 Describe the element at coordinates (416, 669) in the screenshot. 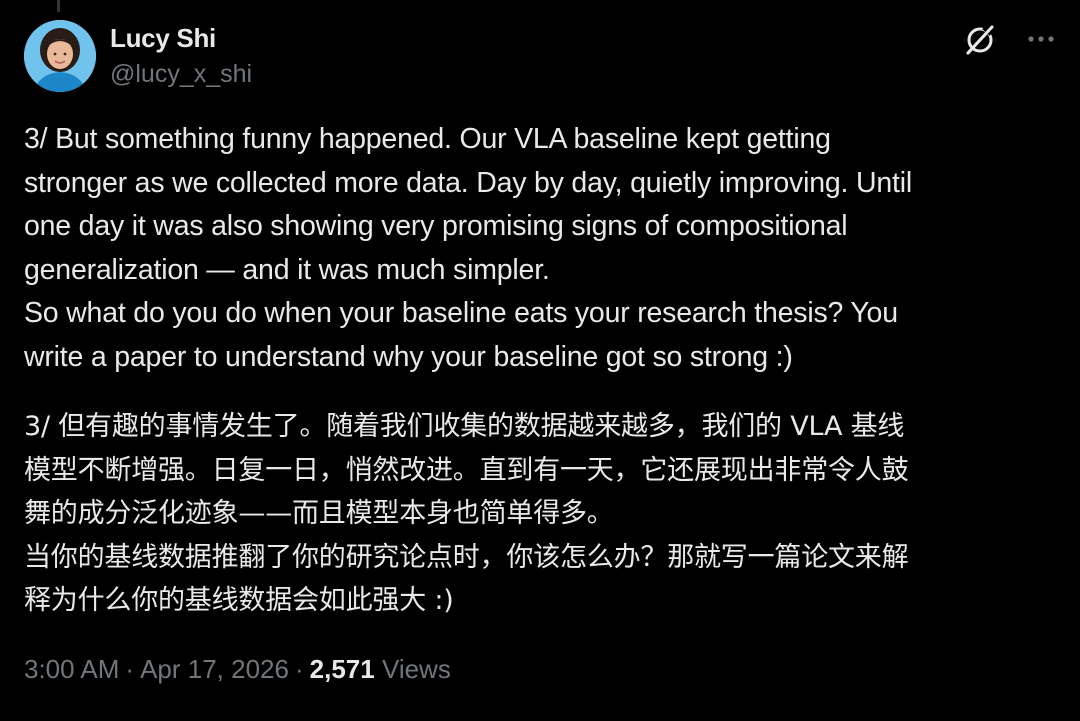

I see `views-label: Views` at that location.